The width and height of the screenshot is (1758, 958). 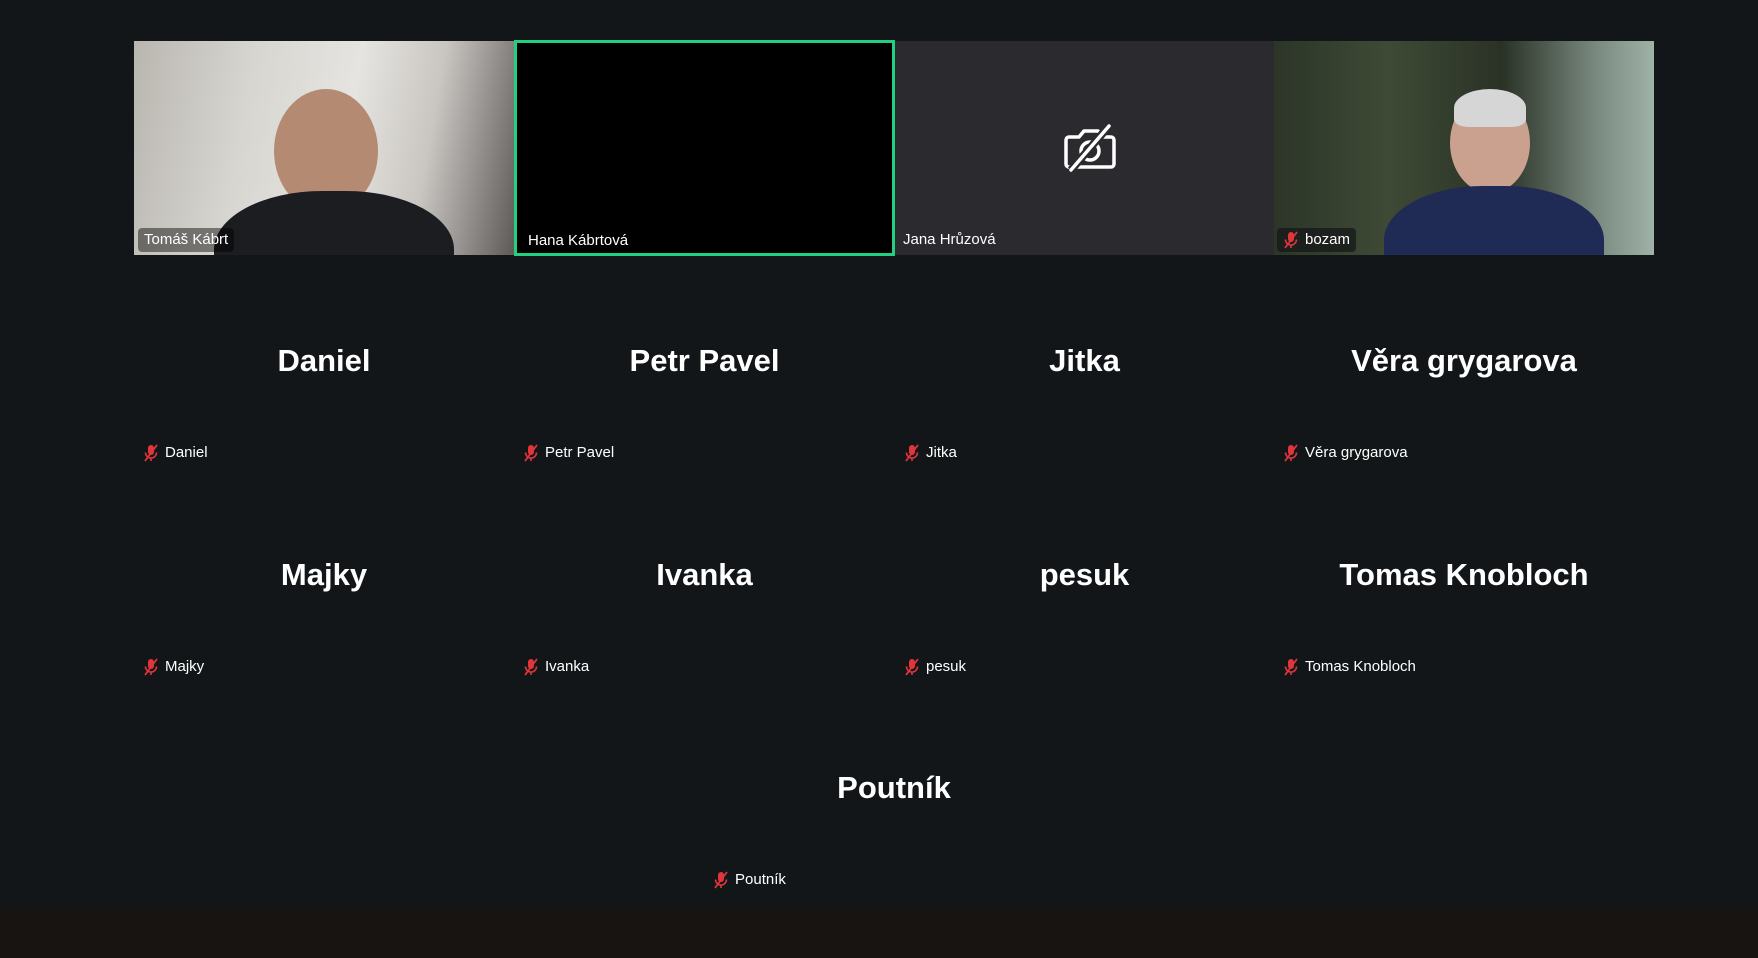 What do you see at coordinates (1360, 666) in the screenshot?
I see `name-tag-label: Tomas Knobloch` at bounding box center [1360, 666].